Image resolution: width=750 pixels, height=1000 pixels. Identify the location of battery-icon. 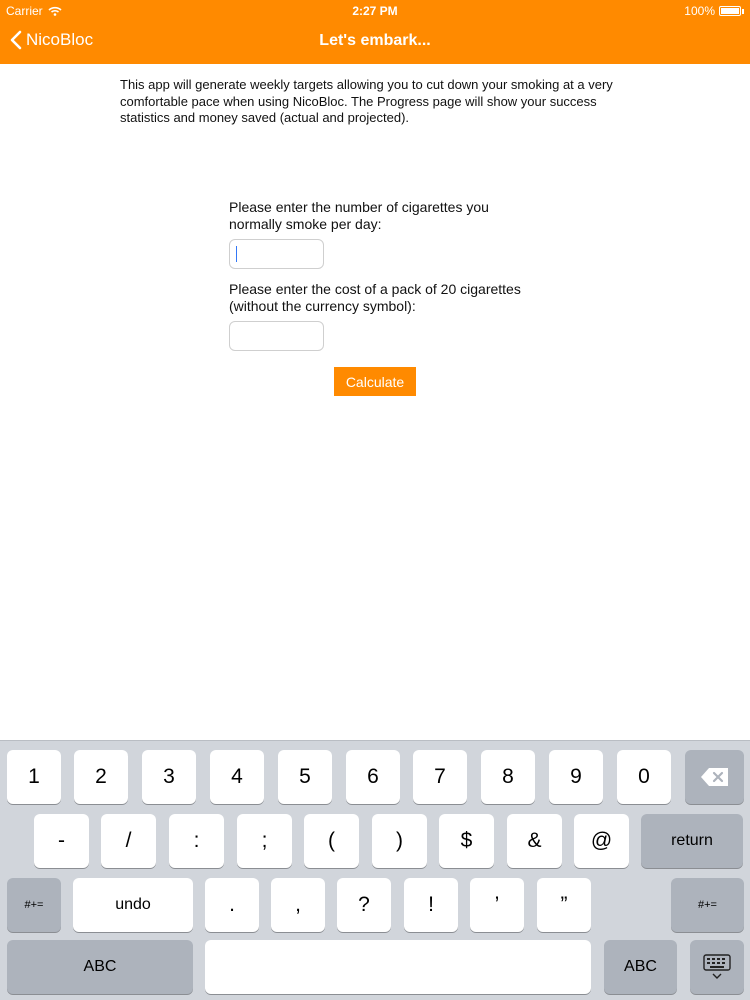
(730, 11).